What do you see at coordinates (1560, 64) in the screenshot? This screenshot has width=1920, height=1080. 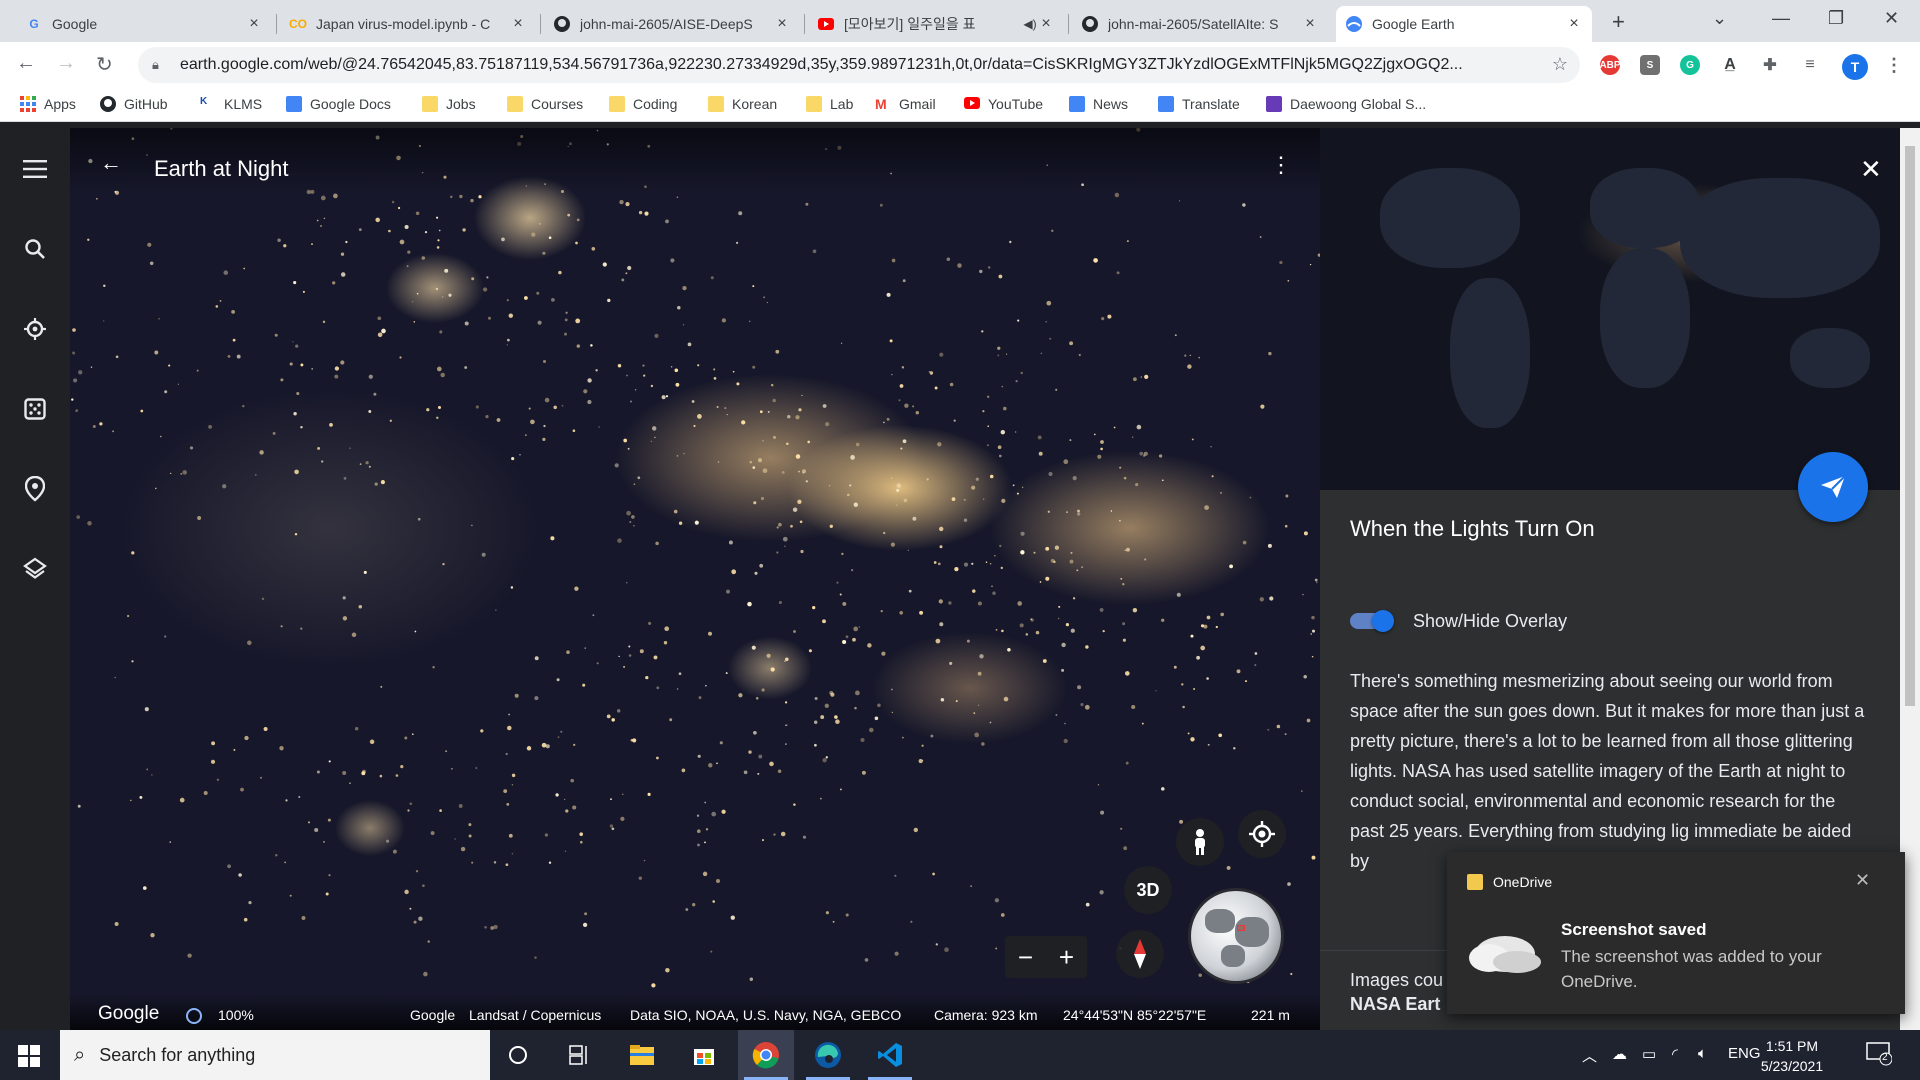 I see `bookmark-star-icon: ☆` at bounding box center [1560, 64].